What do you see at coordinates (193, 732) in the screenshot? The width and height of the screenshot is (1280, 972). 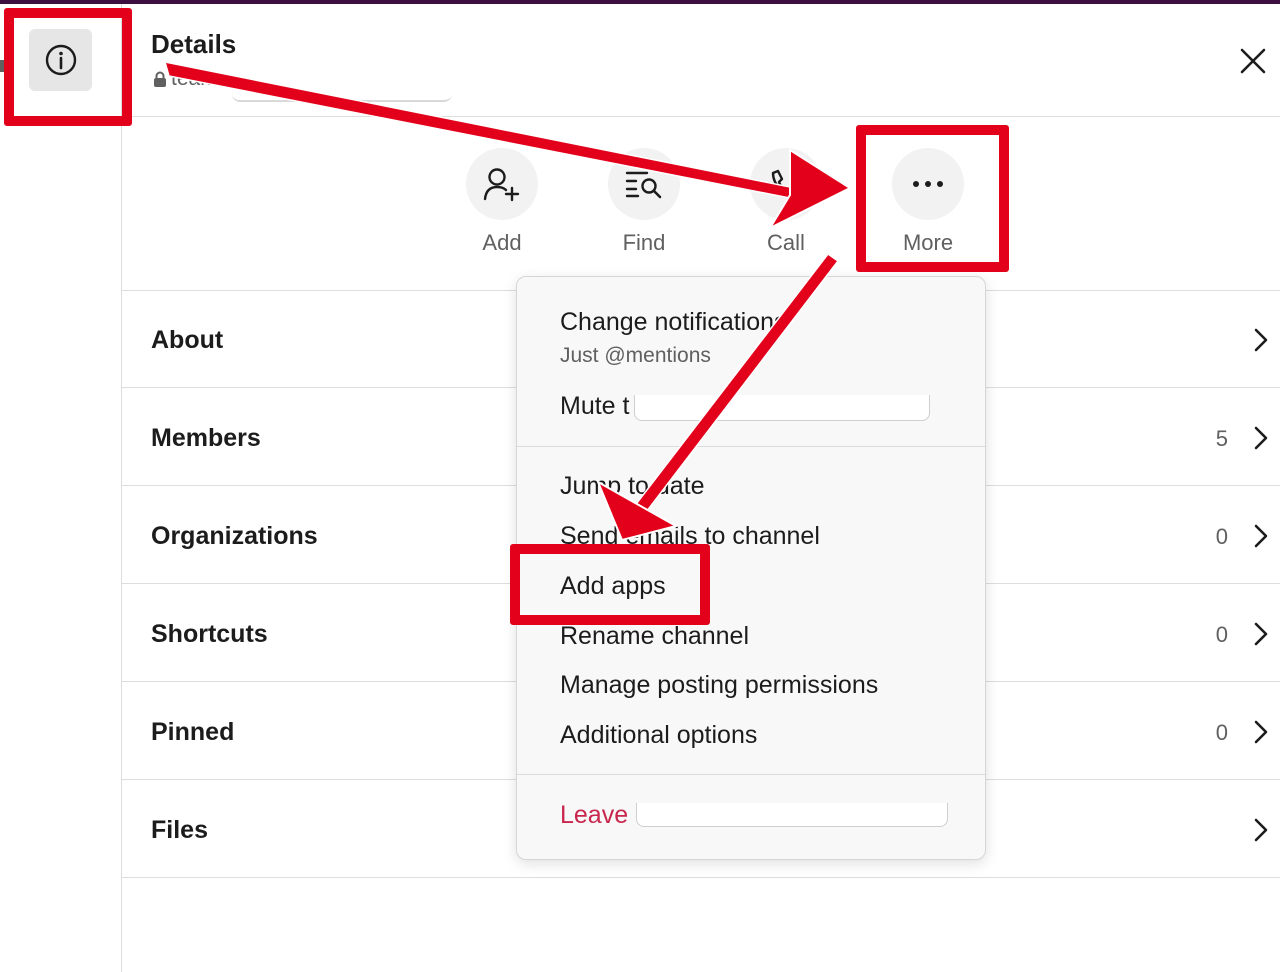 I see `row-title: Pinned` at bounding box center [193, 732].